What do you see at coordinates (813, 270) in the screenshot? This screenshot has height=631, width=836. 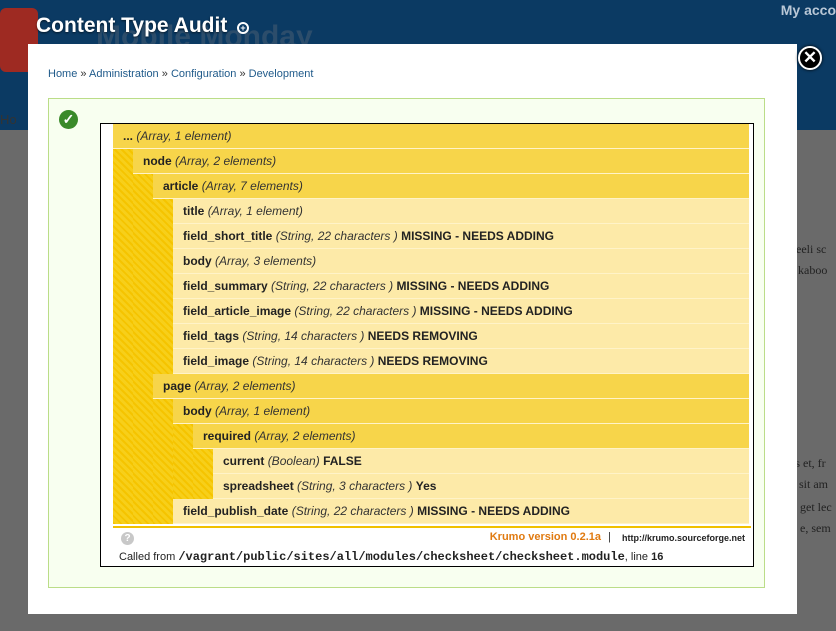 I see `background-text: kaboo` at bounding box center [813, 270].